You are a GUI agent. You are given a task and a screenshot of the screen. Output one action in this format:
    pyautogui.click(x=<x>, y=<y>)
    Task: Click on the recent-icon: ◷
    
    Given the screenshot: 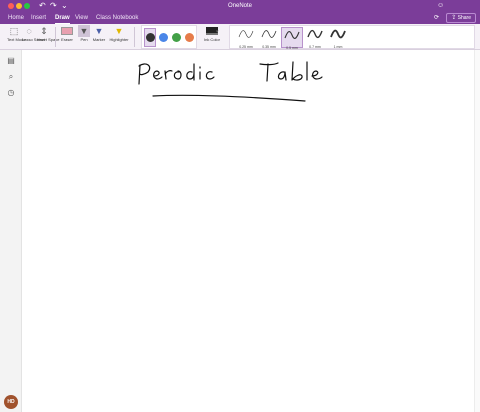 What is the action you would take?
    pyautogui.click(x=11, y=93)
    